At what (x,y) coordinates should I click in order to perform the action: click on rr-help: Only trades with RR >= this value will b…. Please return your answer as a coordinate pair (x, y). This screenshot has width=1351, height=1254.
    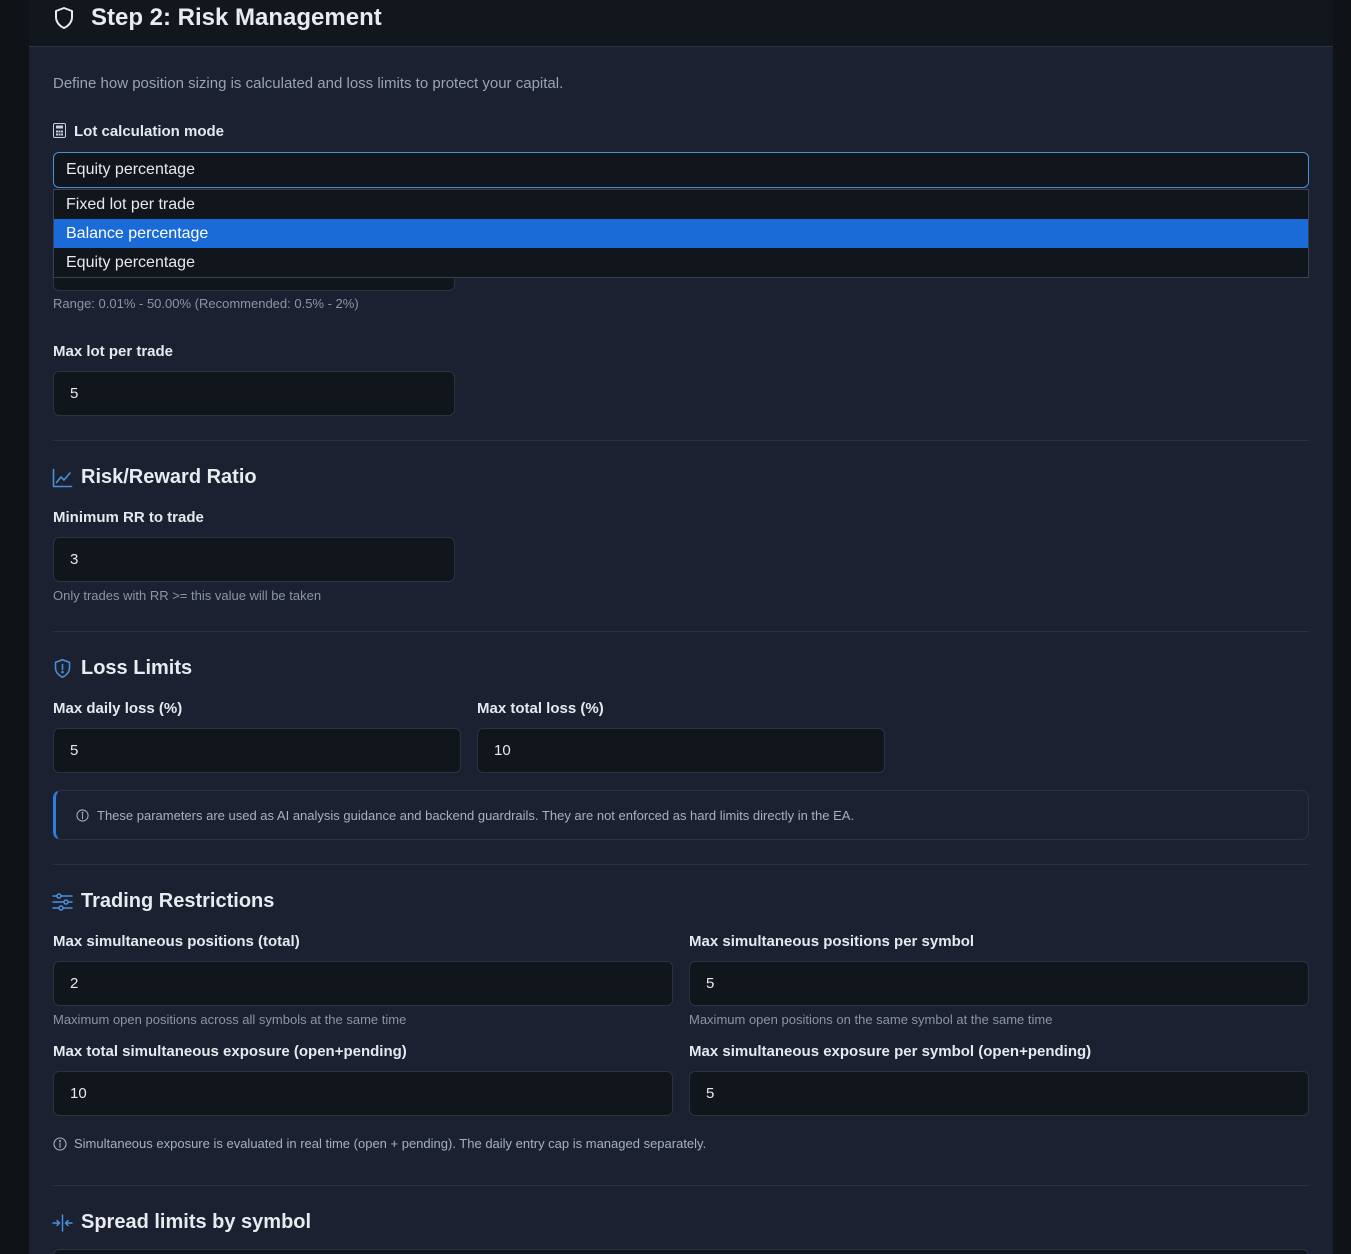
    Looking at the image, I should click on (187, 595).